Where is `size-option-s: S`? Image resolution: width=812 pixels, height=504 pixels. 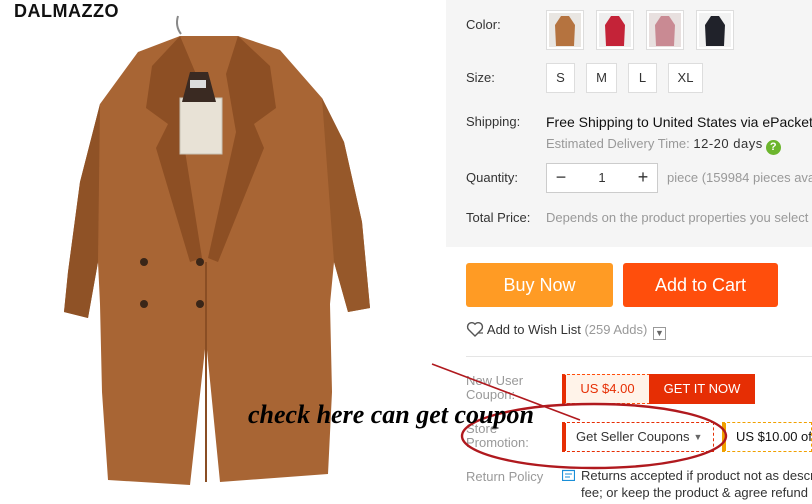 size-option-s: S is located at coordinates (560, 78).